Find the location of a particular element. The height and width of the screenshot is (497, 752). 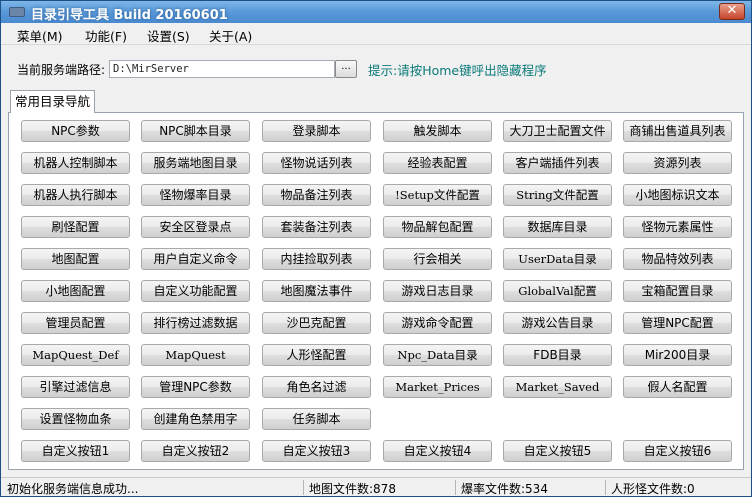

nav-button-r8-c3: Market_Prices is located at coordinates (437, 387).